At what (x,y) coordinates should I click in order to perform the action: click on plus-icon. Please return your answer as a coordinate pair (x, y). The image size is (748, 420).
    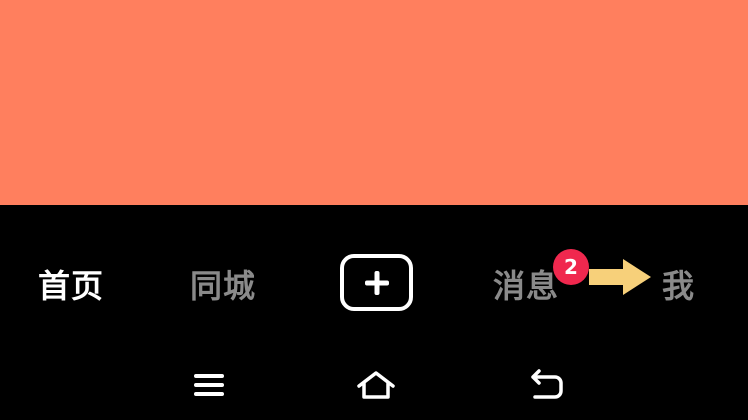
    Looking at the image, I should click on (376, 282).